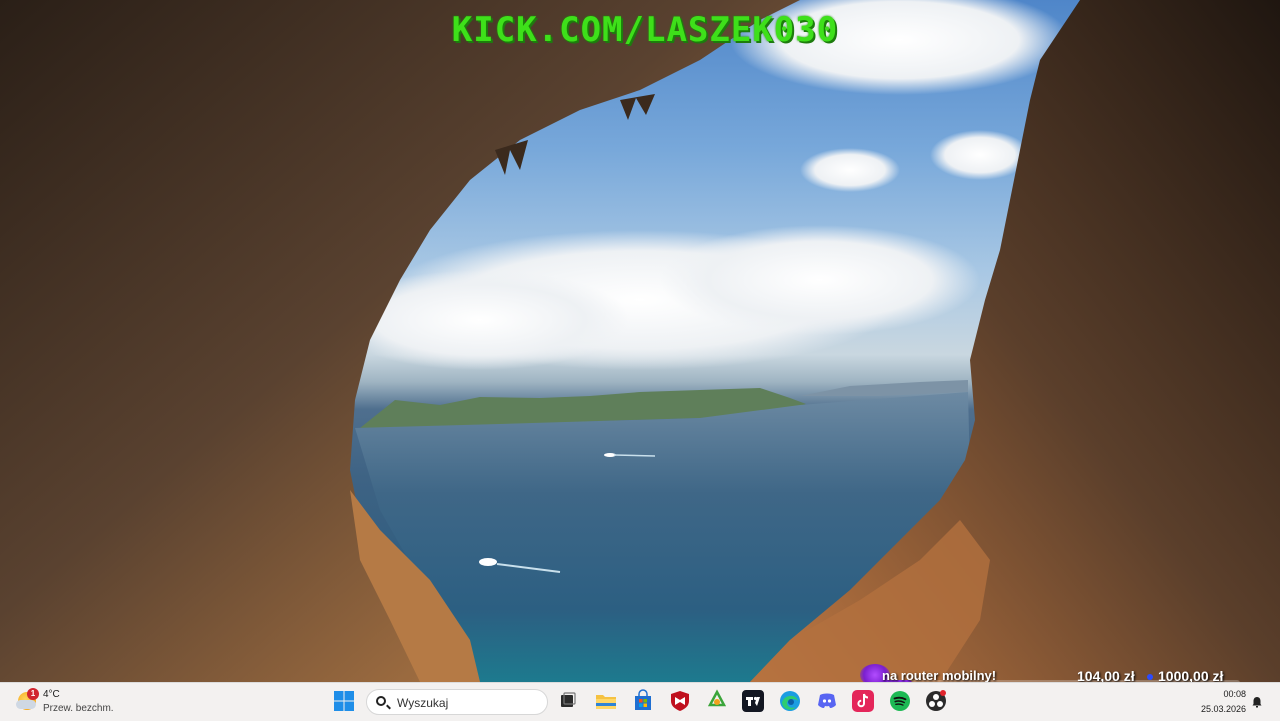  I want to click on search-icon, so click(381, 701).